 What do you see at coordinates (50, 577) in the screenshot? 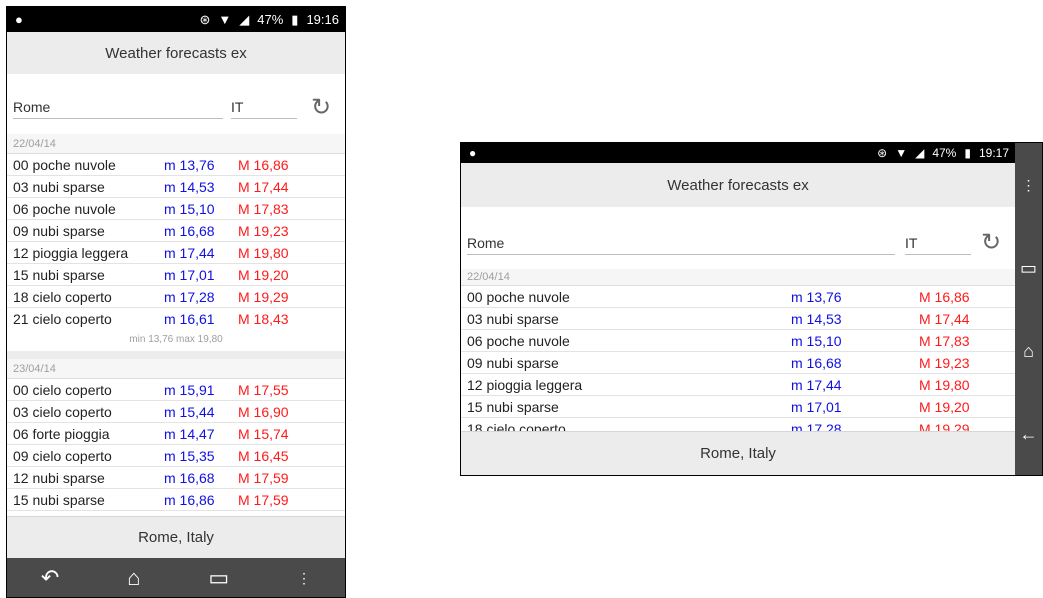
I see `back-icon: ↶` at bounding box center [50, 577].